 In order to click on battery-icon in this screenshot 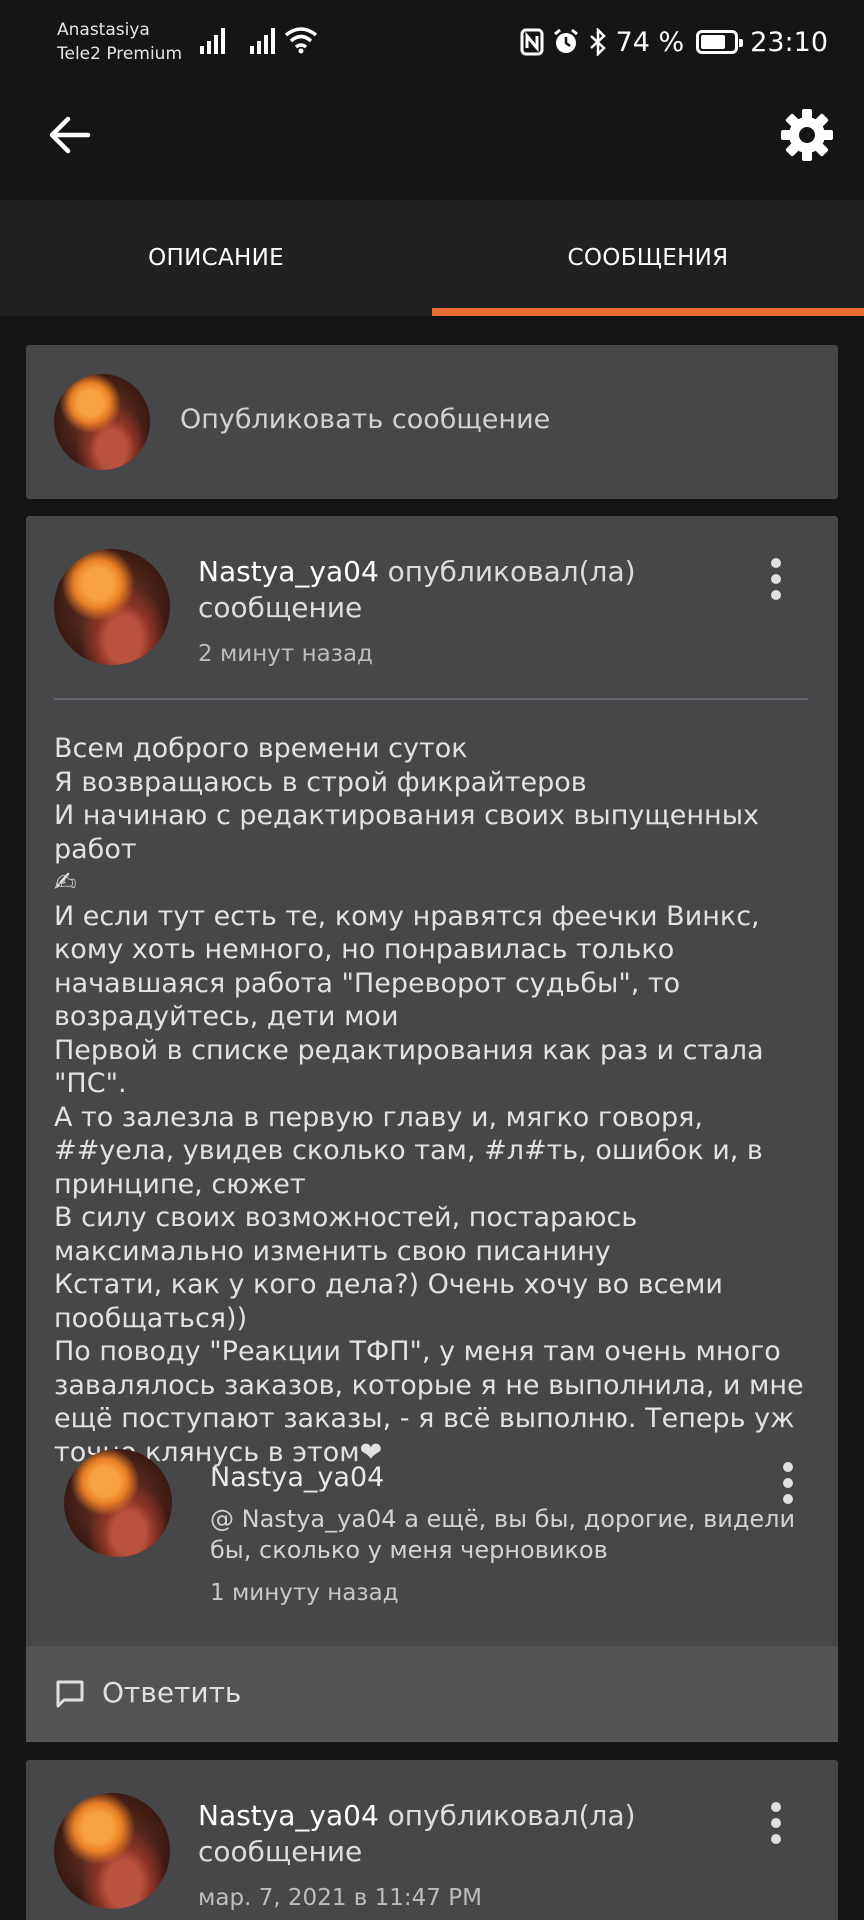, I will do `click(720, 42)`.